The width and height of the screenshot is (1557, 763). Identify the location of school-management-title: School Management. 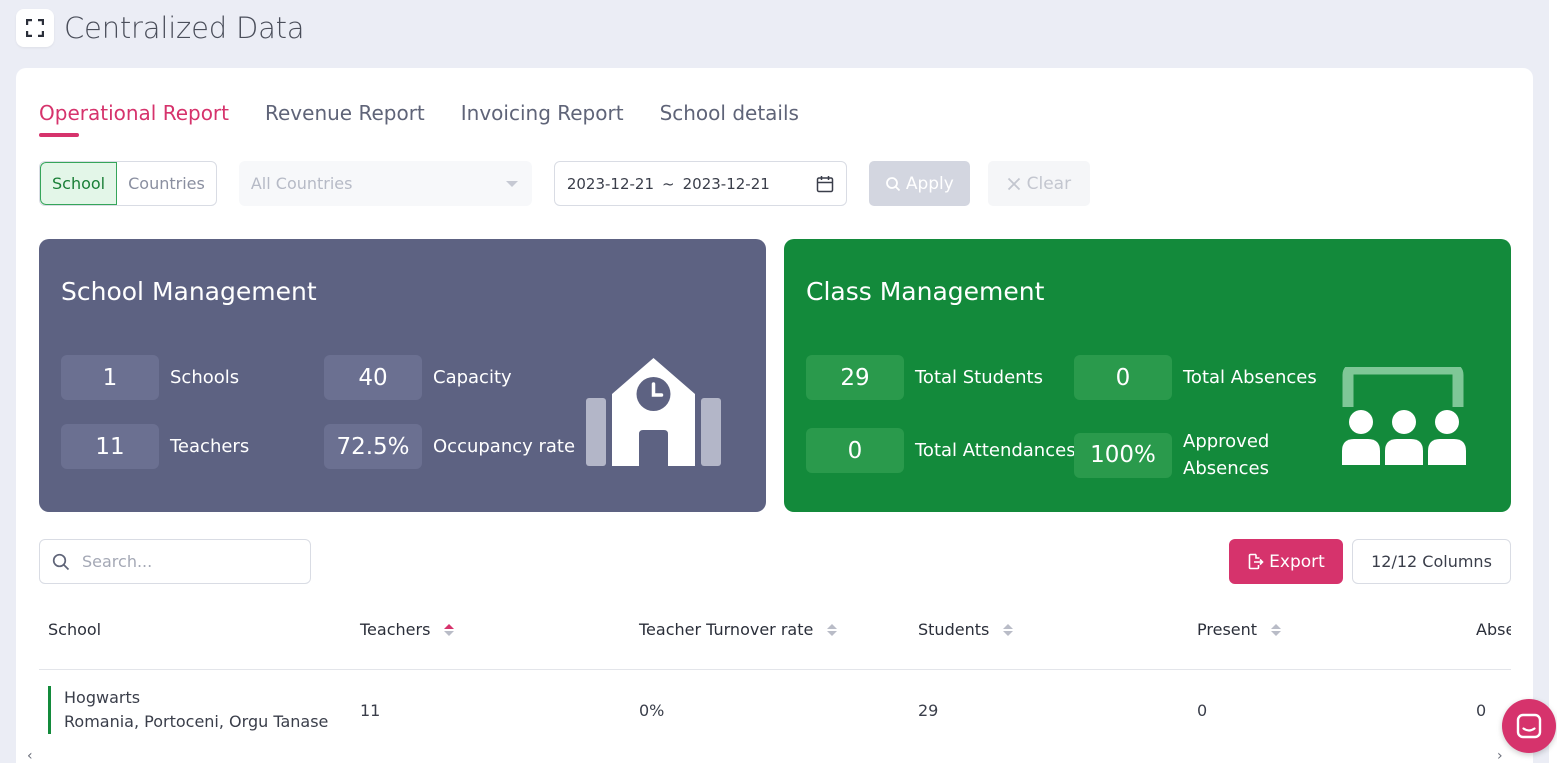
(189, 291).